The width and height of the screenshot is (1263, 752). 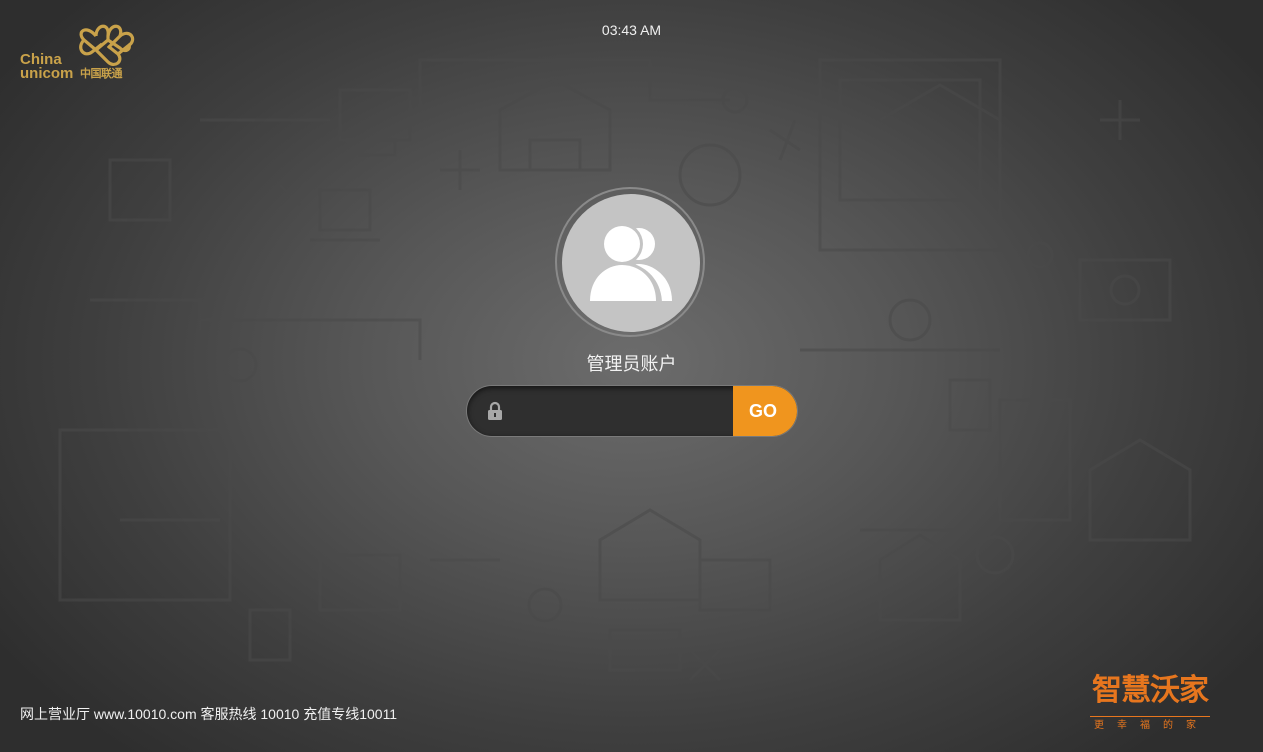 I want to click on users-icon, so click(x=629, y=263).